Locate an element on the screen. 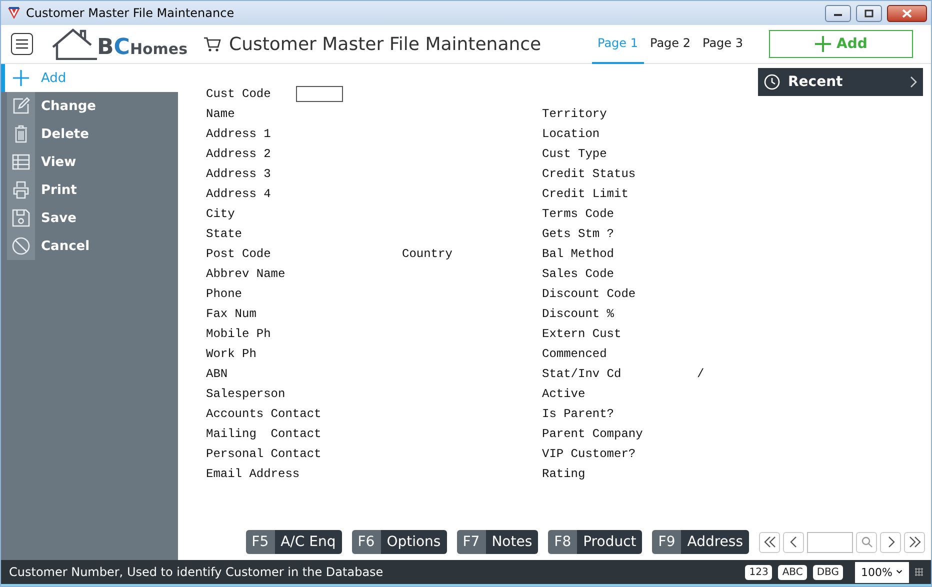 The height and width of the screenshot is (587, 932). field-label: Territory is located at coordinates (574, 114).